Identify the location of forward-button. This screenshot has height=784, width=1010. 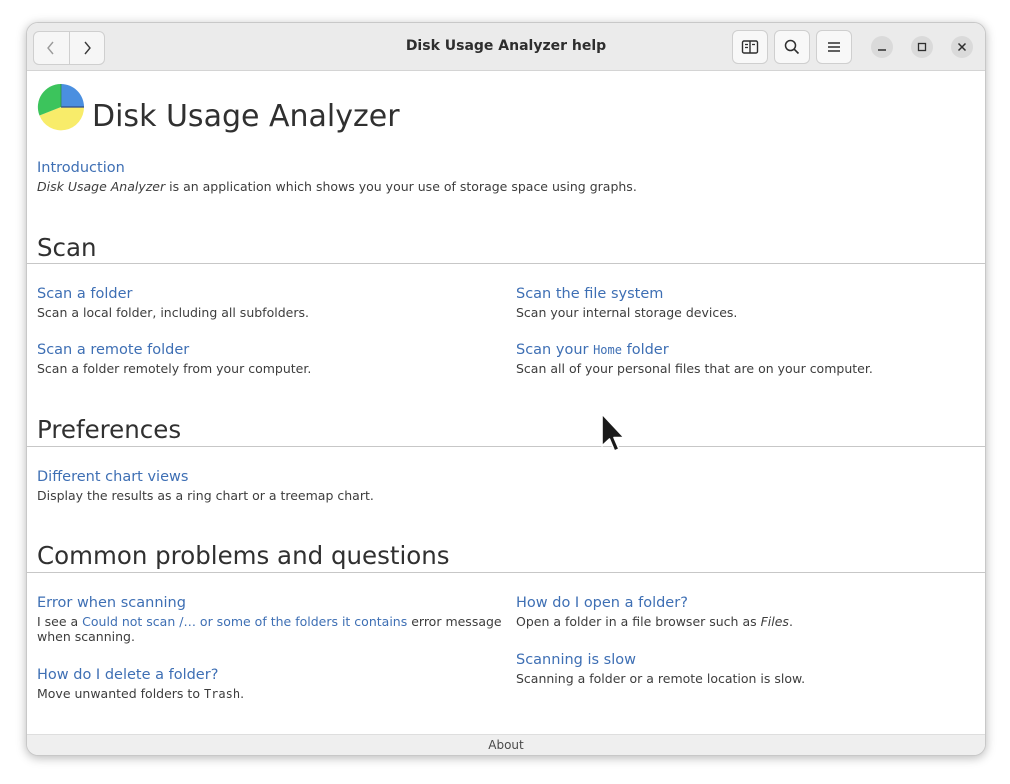
(86, 48).